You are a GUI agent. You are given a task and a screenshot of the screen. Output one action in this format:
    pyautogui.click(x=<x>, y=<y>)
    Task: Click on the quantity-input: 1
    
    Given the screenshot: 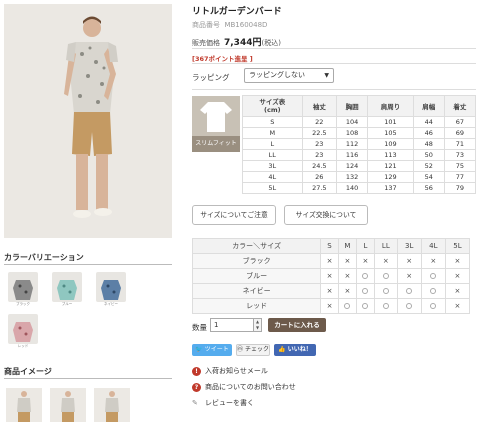 What is the action you would take?
    pyautogui.click(x=232, y=325)
    